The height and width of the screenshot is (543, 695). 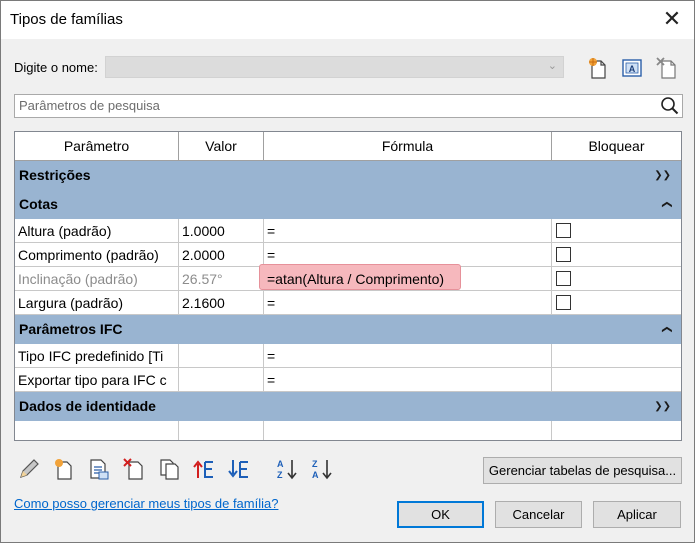 I want to click on cancel-button: Cancelar, so click(x=538, y=514).